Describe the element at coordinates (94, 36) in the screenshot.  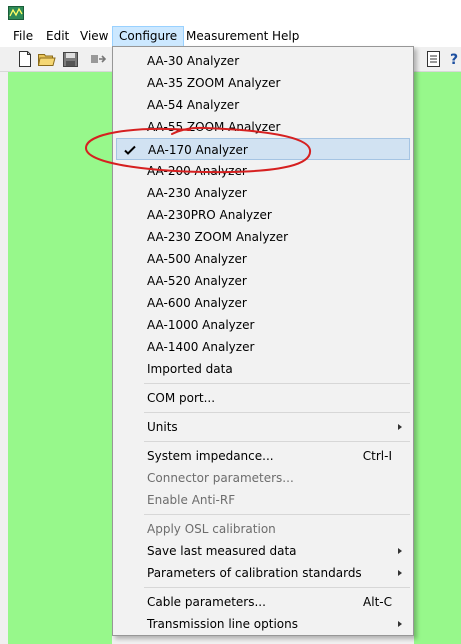
I see `menu-view: View` at that location.